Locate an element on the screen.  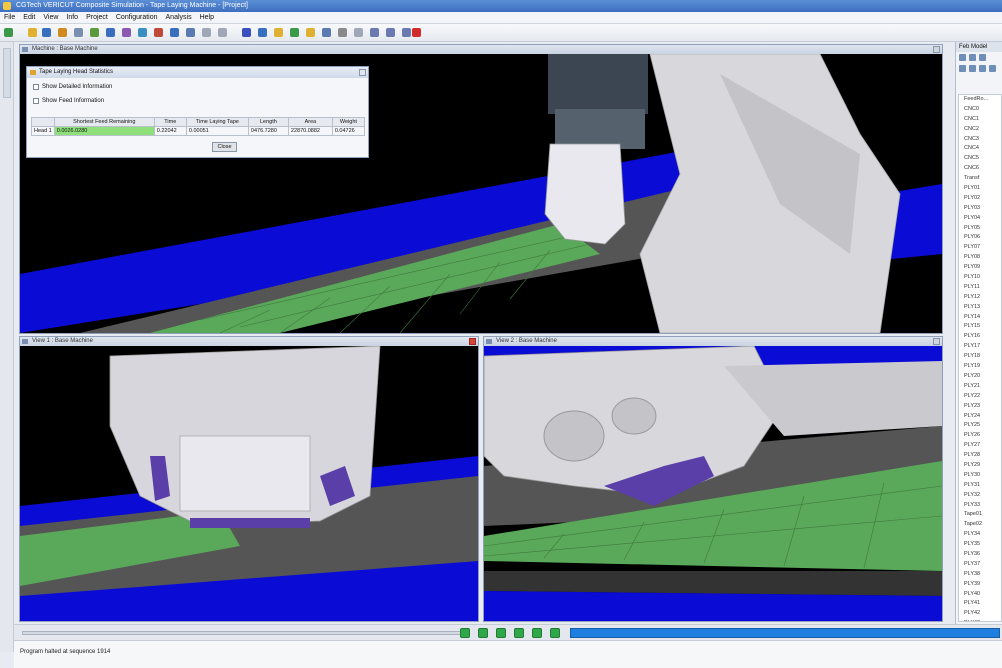
tree-item: PLY08 is located at coordinates (980, 258).